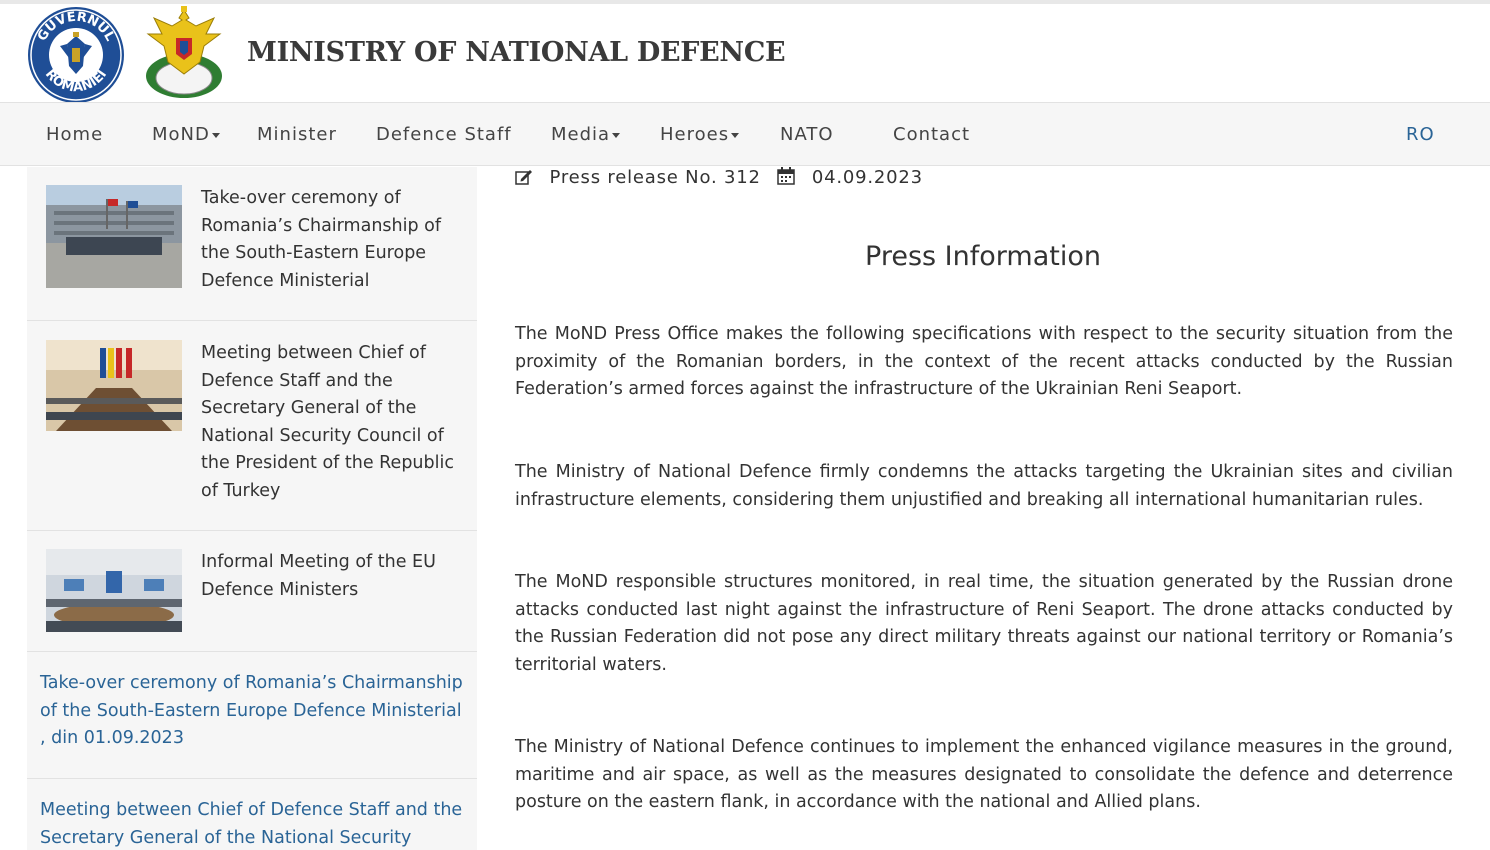 The width and height of the screenshot is (1490, 850). I want to click on edit-icon, so click(524, 179).